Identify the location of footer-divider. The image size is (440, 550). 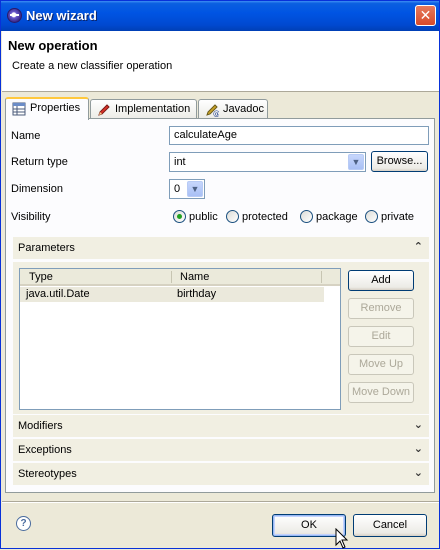
(220, 502).